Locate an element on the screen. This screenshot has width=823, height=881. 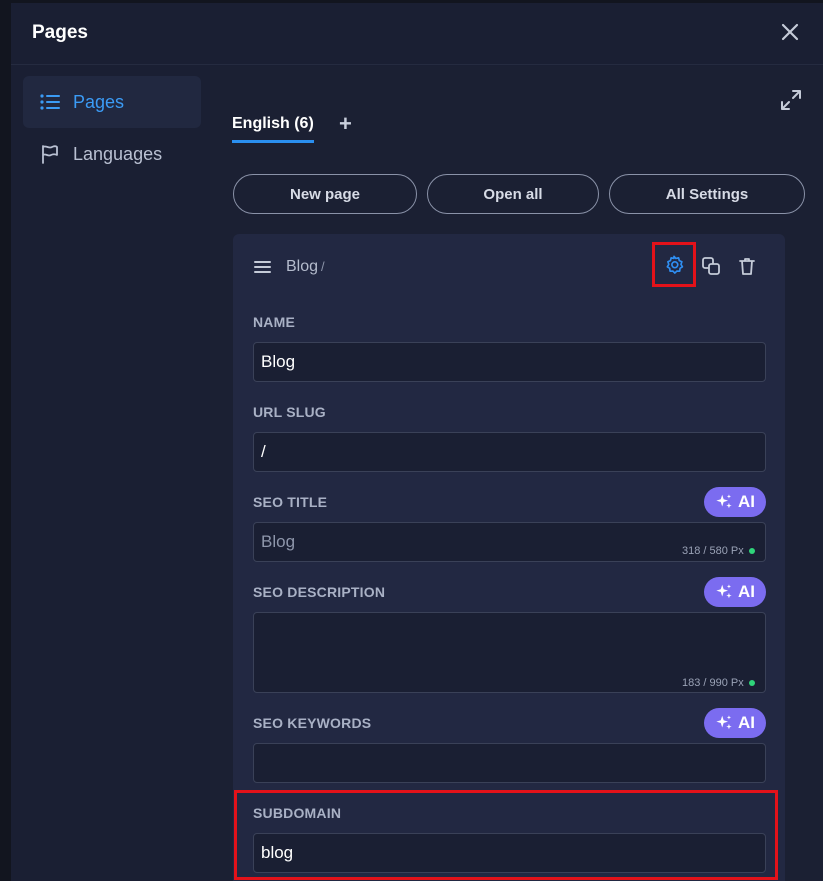
trash-icon is located at coordinates (747, 266).